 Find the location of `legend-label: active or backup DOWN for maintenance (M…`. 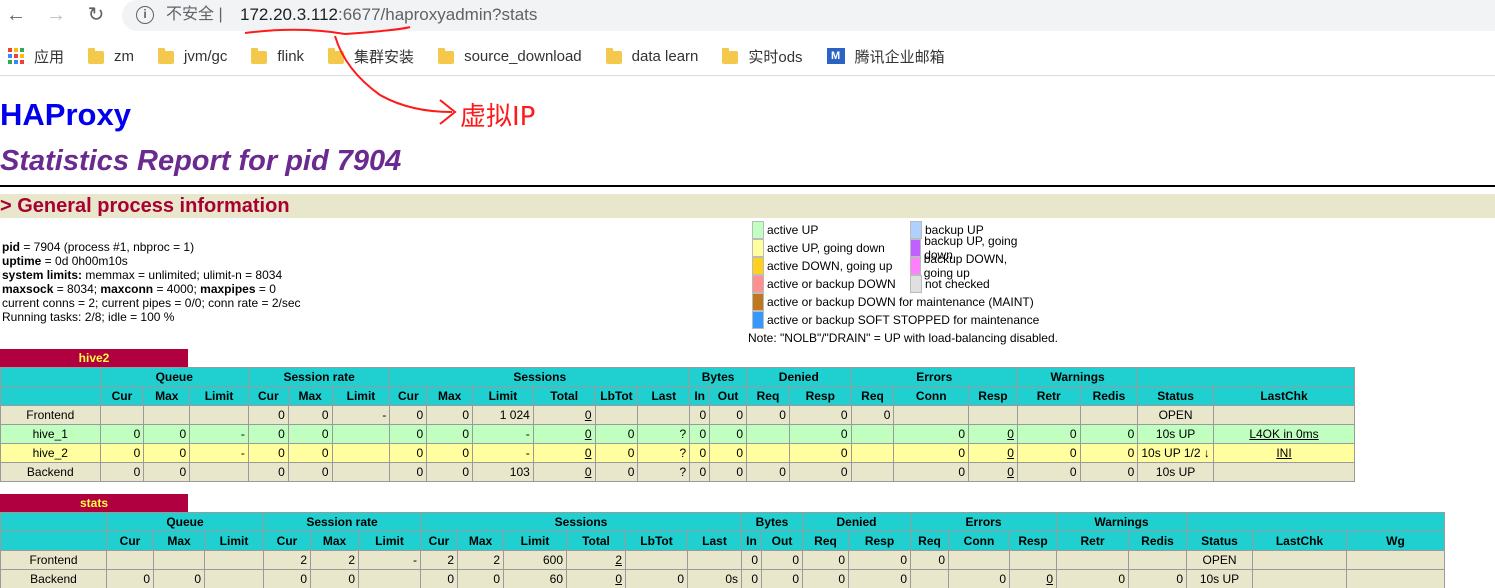

legend-label: active or backup DOWN for maintenance (M… is located at coordinates (900, 302).